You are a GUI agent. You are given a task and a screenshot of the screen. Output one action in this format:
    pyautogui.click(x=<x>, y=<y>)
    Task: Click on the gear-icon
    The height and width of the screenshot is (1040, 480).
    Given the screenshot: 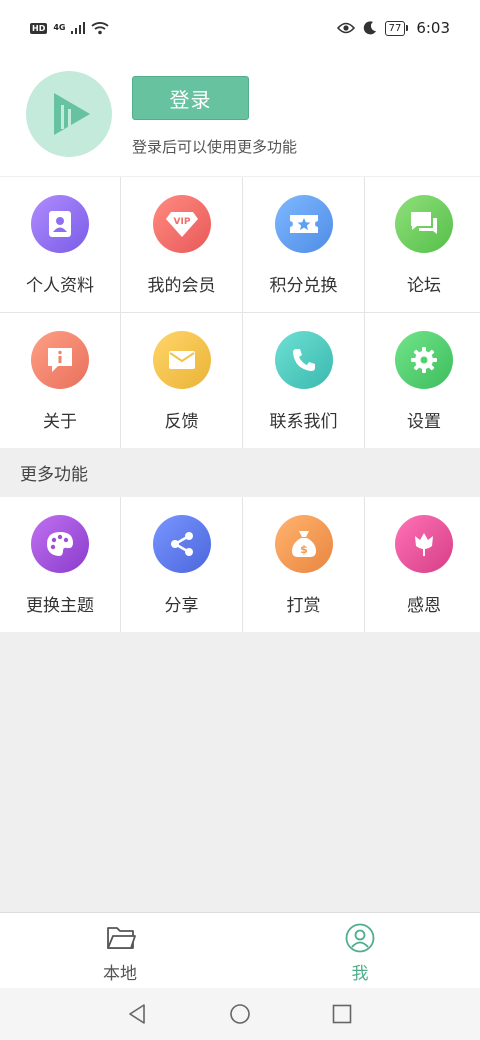 What is the action you would take?
    pyautogui.click(x=424, y=360)
    